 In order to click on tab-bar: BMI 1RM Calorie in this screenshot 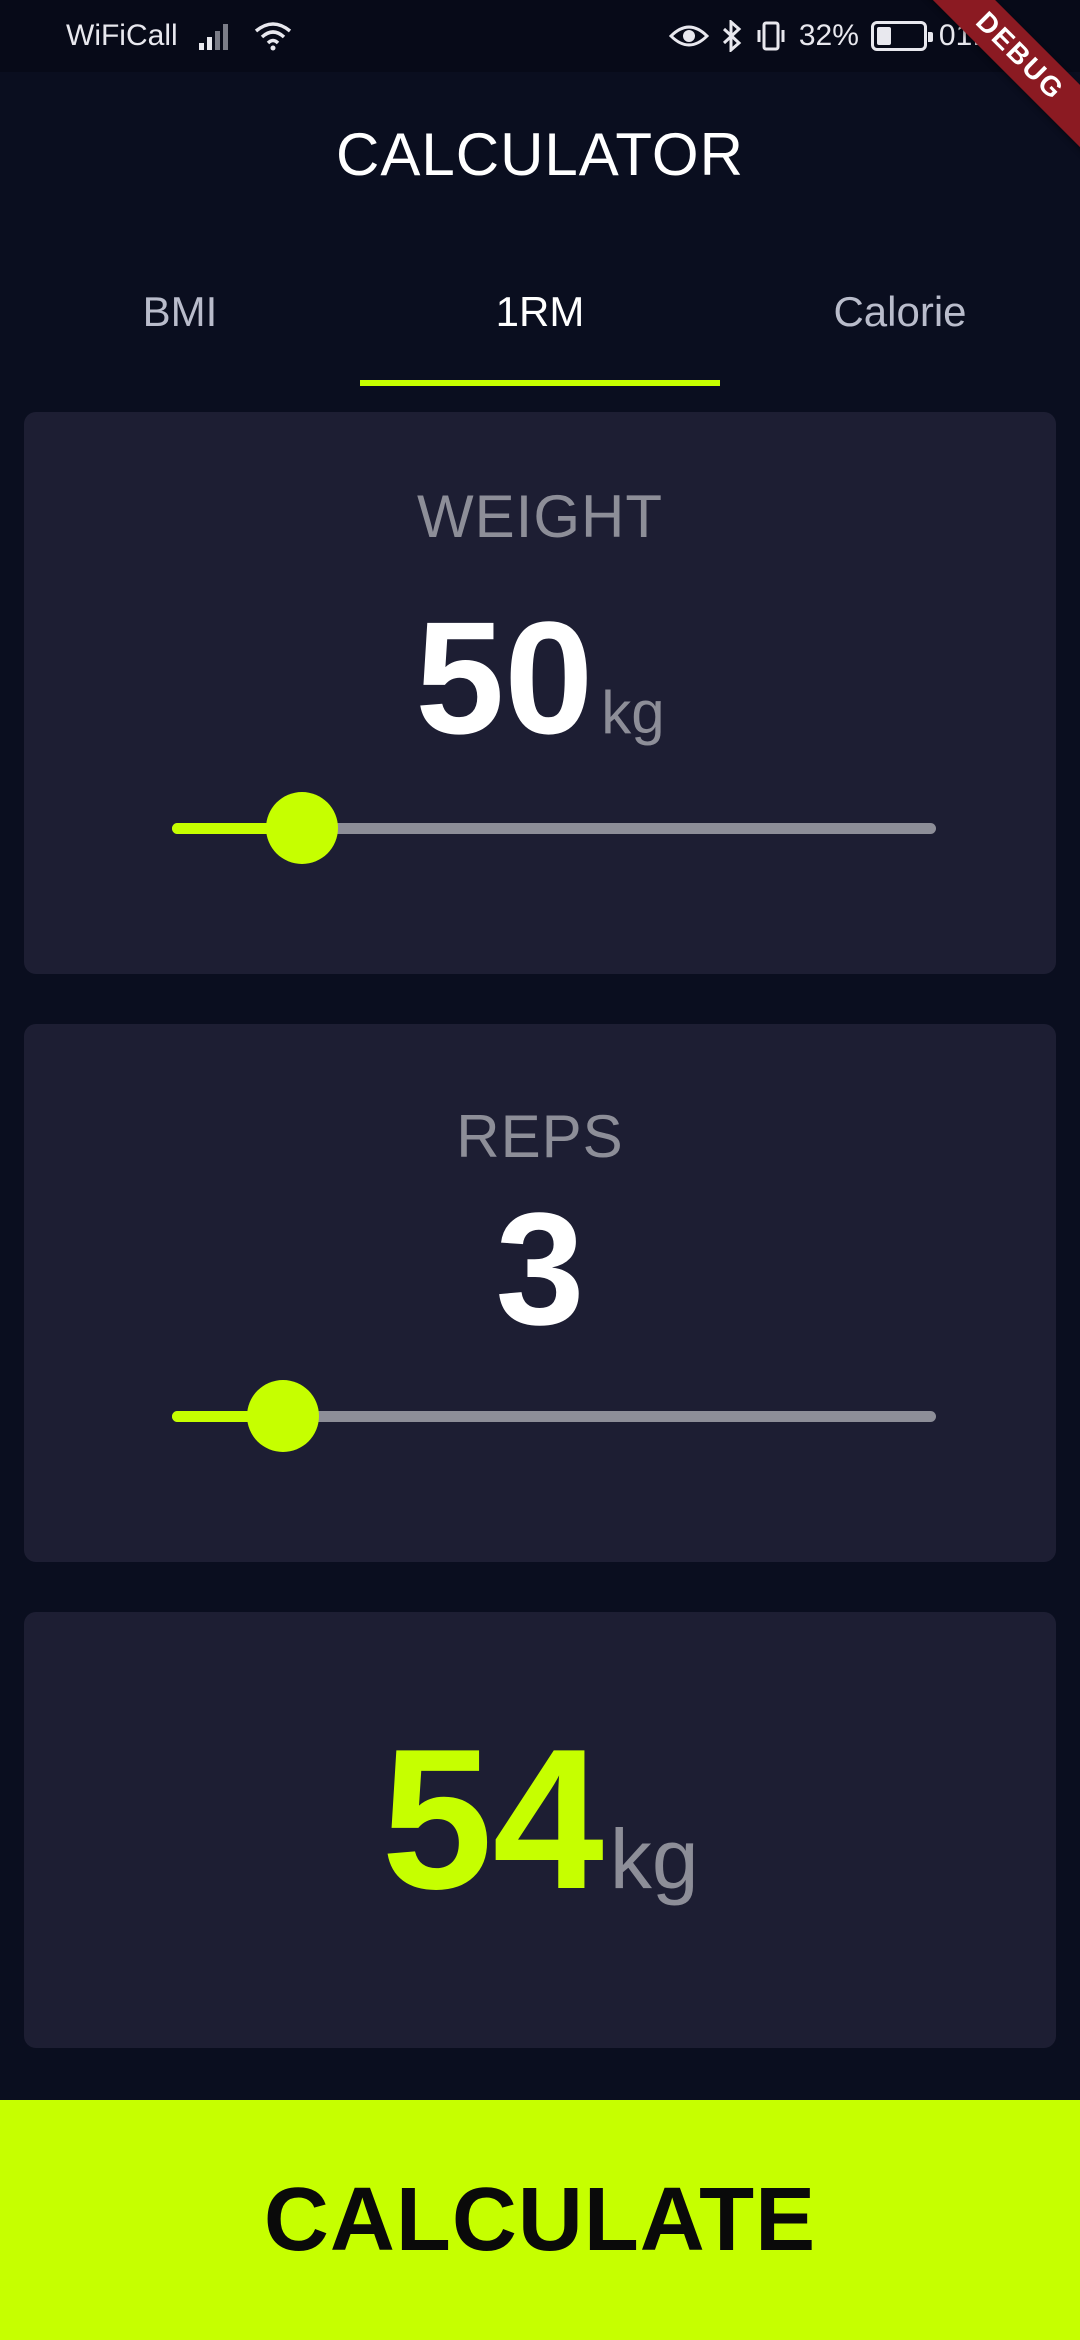, I will do `click(540, 330)`.